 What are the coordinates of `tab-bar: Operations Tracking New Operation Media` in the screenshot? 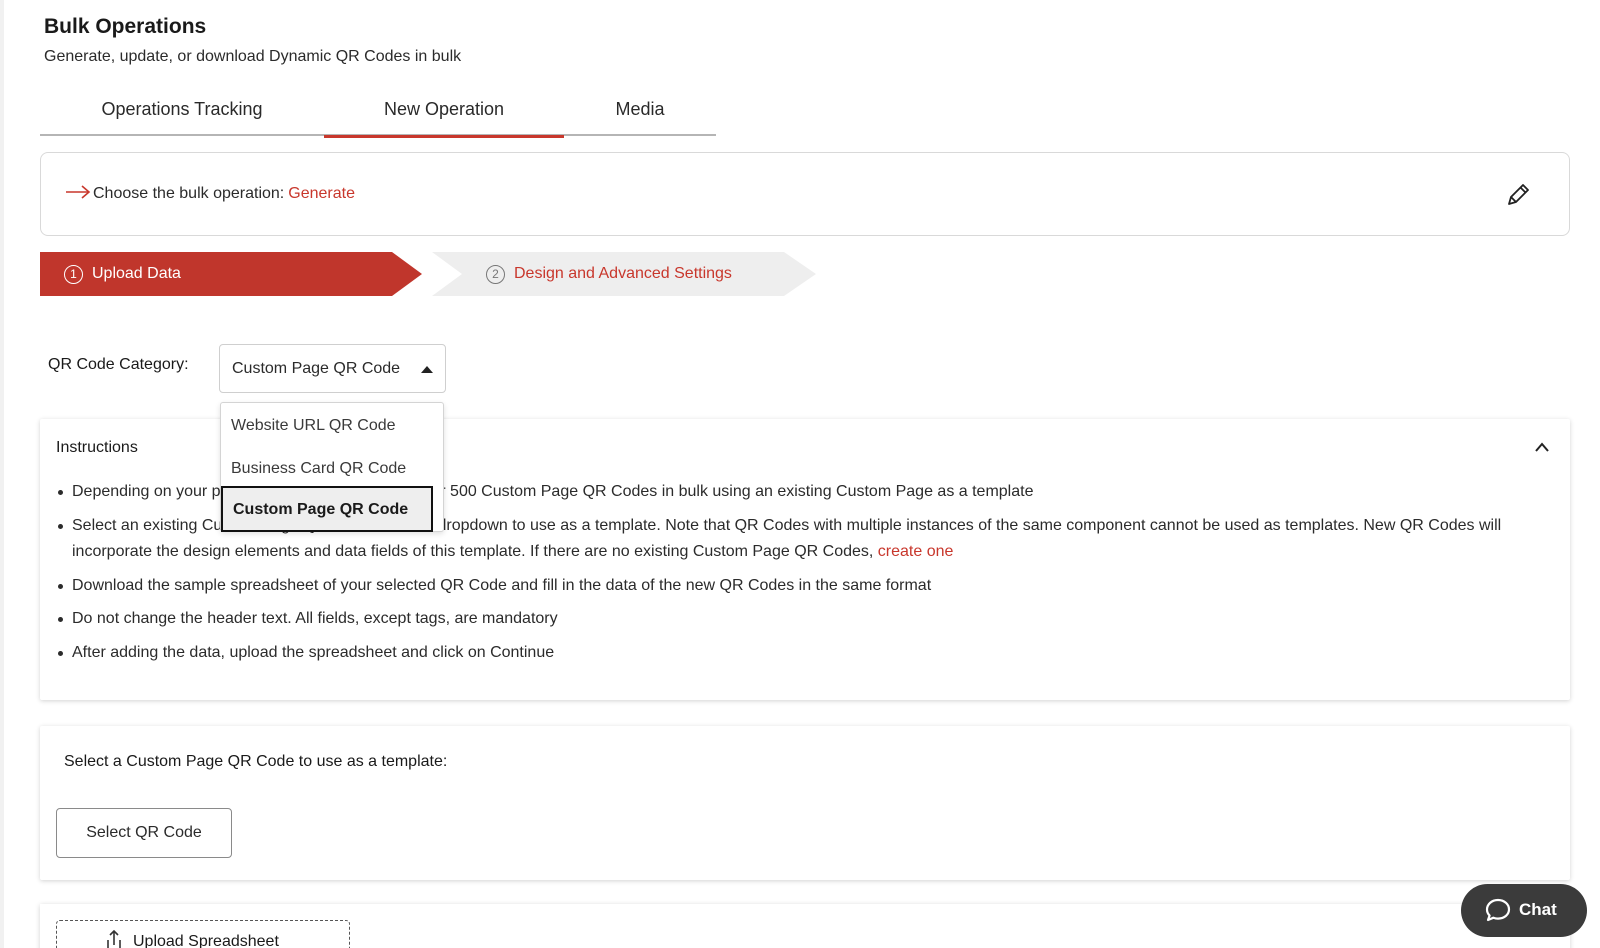 It's located at (378, 115).